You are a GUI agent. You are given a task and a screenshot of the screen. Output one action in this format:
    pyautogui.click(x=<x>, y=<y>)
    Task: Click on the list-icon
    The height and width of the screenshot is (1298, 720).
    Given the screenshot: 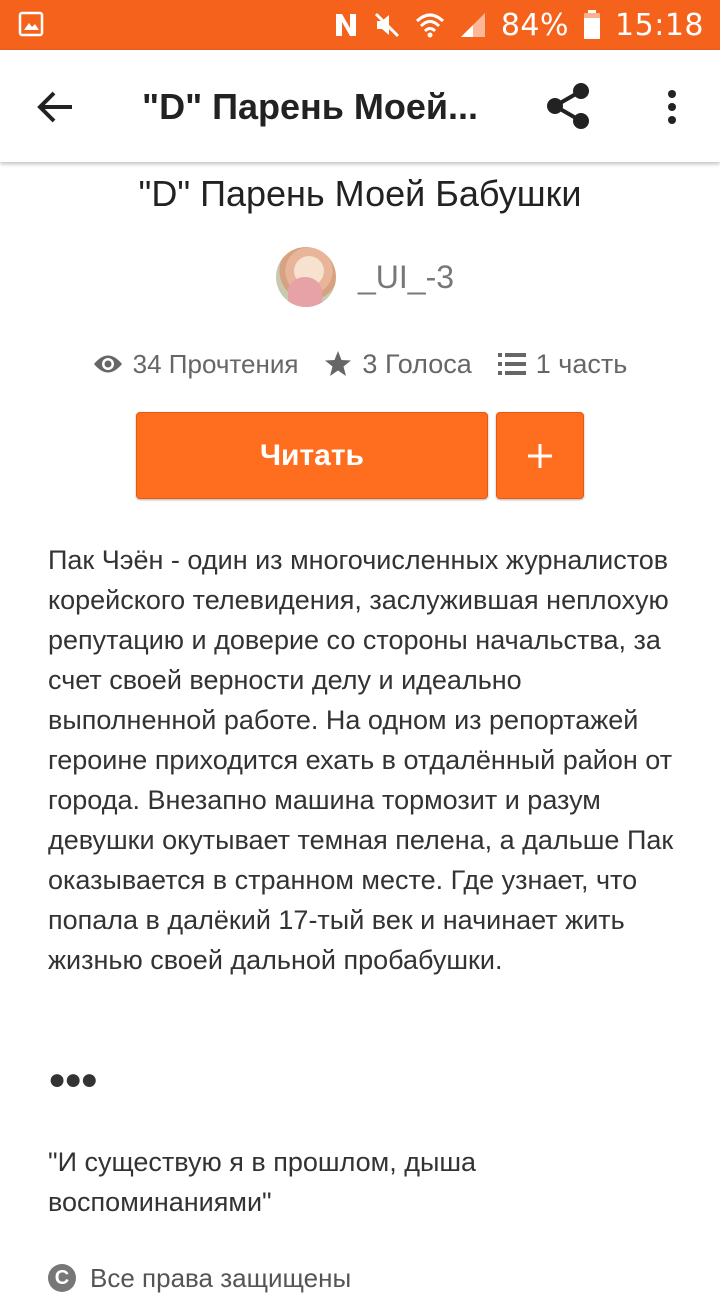 What is the action you would take?
    pyautogui.click(x=511, y=364)
    